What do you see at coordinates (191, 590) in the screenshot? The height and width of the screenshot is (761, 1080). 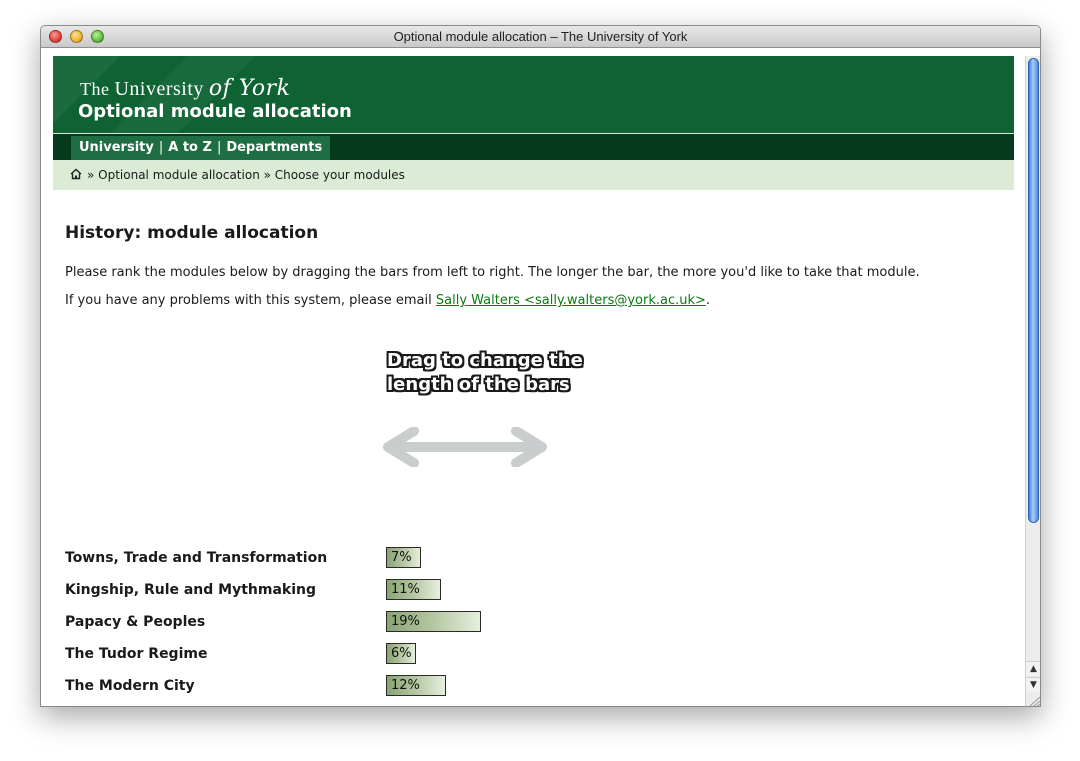 I see `module-name: Kingship, Rule and Mythmaking` at bounding box center [191, 590].